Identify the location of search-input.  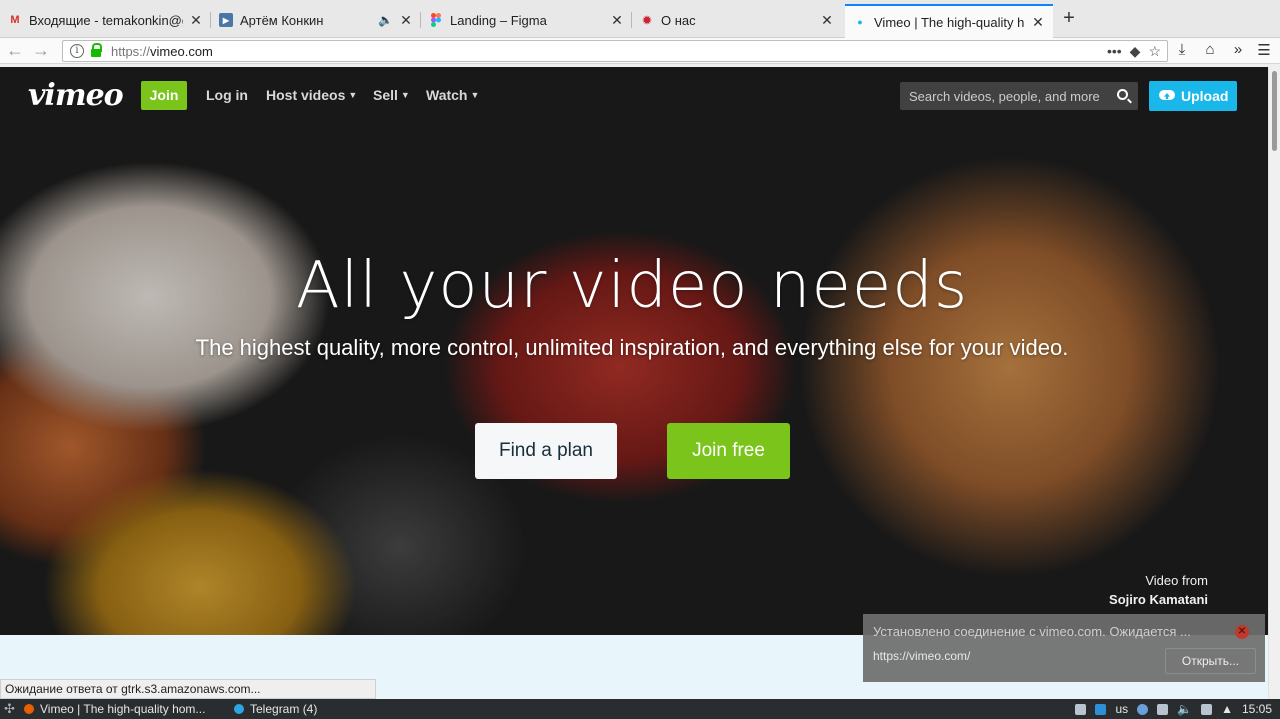
(1005, 96).